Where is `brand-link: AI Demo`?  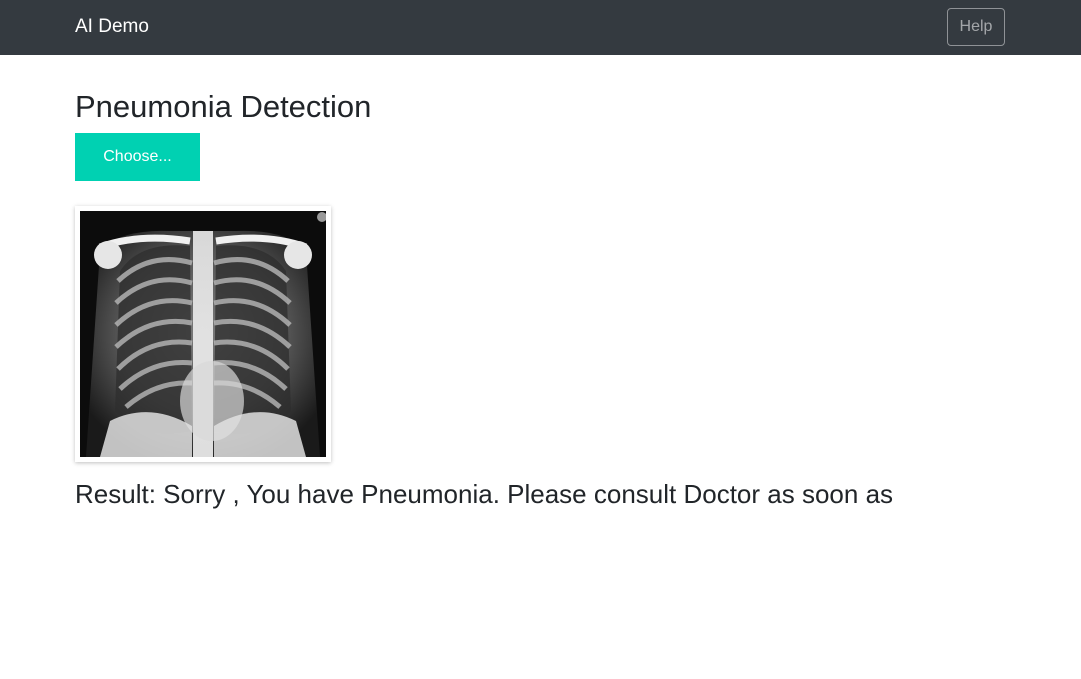
brand-link: AI Demo is located at coordinates (112, 27).